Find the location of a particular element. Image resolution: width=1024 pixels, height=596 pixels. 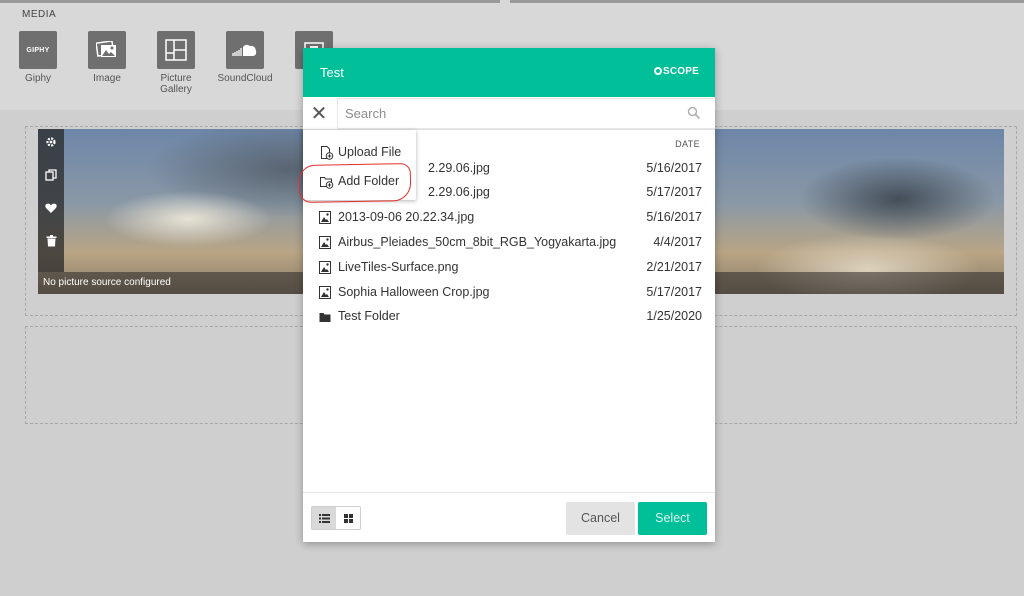

hero-toolbar is located at coordinates (51, 200).